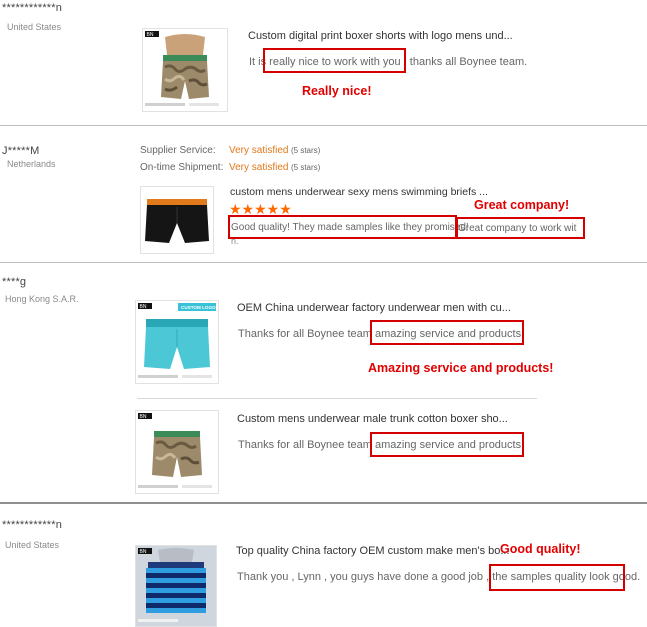 The width and height of the screenshot is (647, 627). Describe the element at coordinates (540, 549) in the screenshot. I see `callout-label: Good quality!` at that location.